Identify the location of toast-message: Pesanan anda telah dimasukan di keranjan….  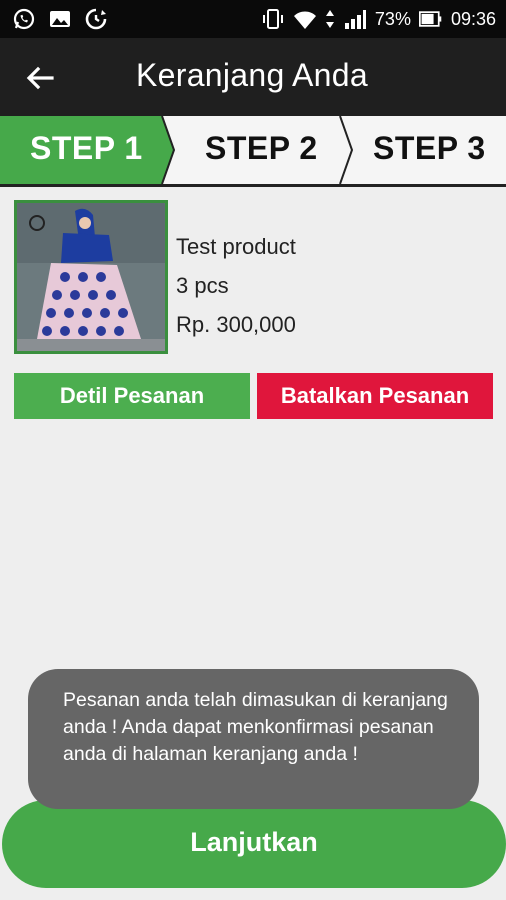
(253, 739).